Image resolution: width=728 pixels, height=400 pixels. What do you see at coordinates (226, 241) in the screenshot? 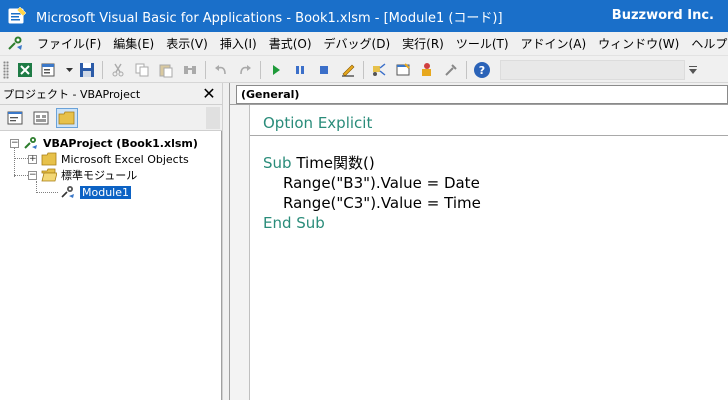
I see `panel-splitter` at bounding box center [226, 241].